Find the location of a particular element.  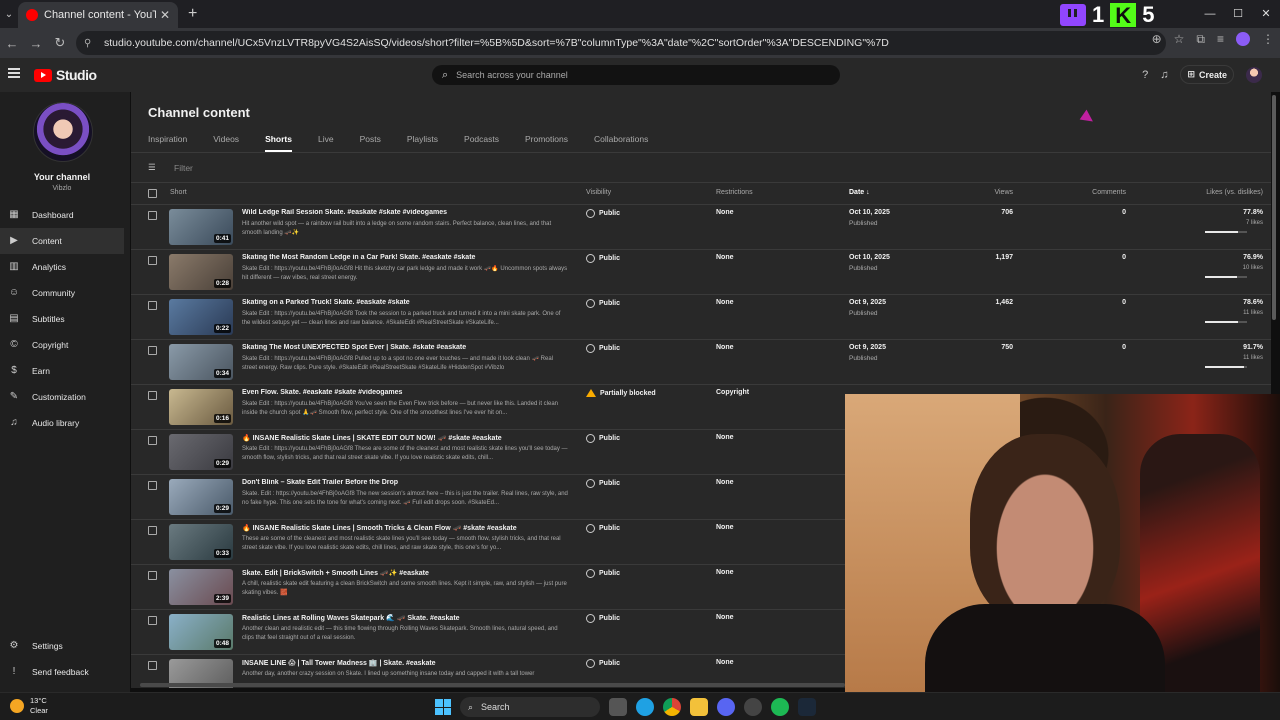

sidebar-item-subtitles: ▤ Subtitles is located at coordinates (62, 319).